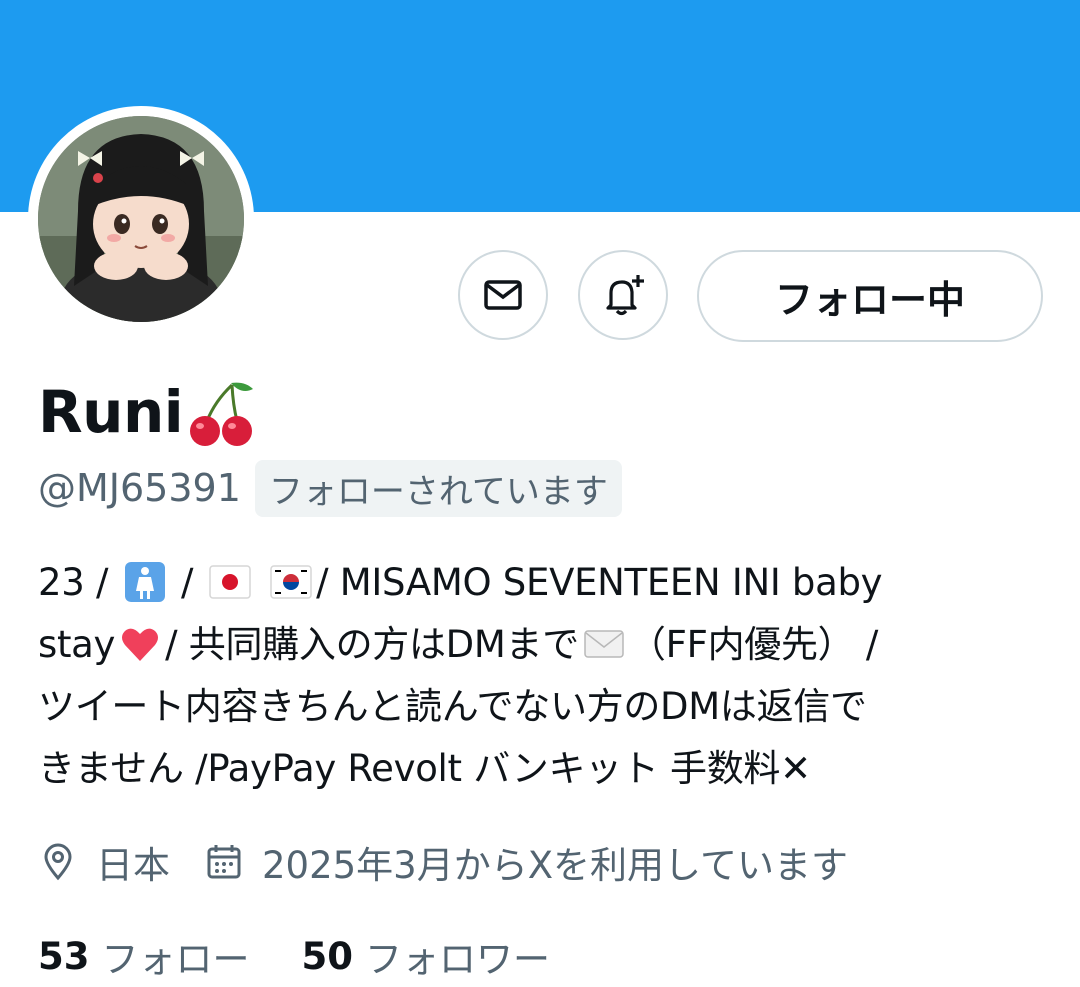 The image size is (1080, 987). I want to click on cherry-icon, so click(222, 414).